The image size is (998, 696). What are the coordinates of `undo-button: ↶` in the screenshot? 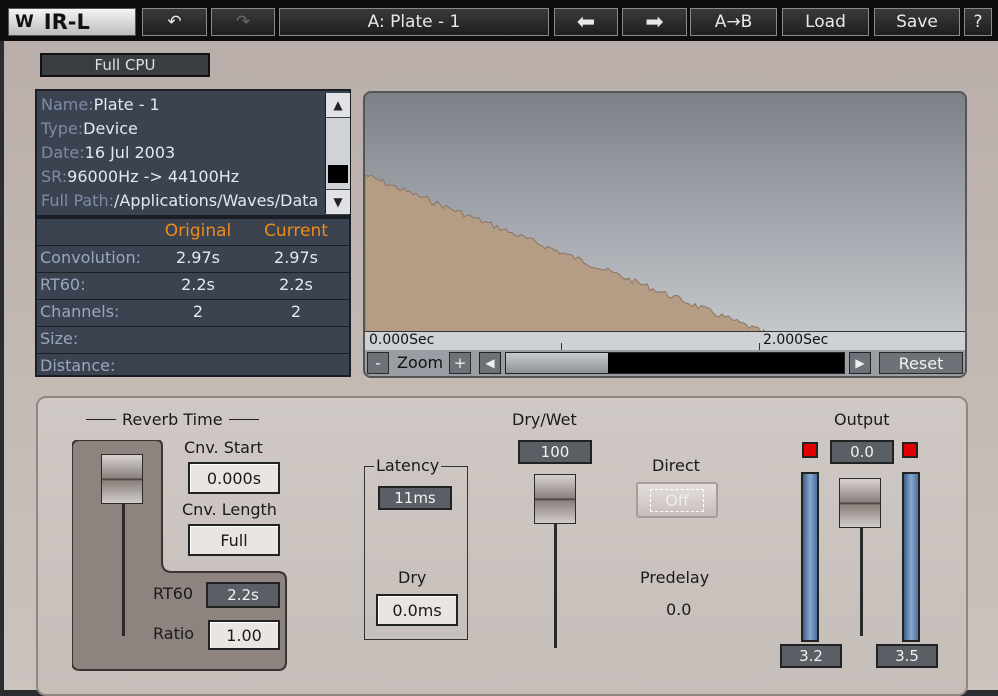 It's located at (174, 22).